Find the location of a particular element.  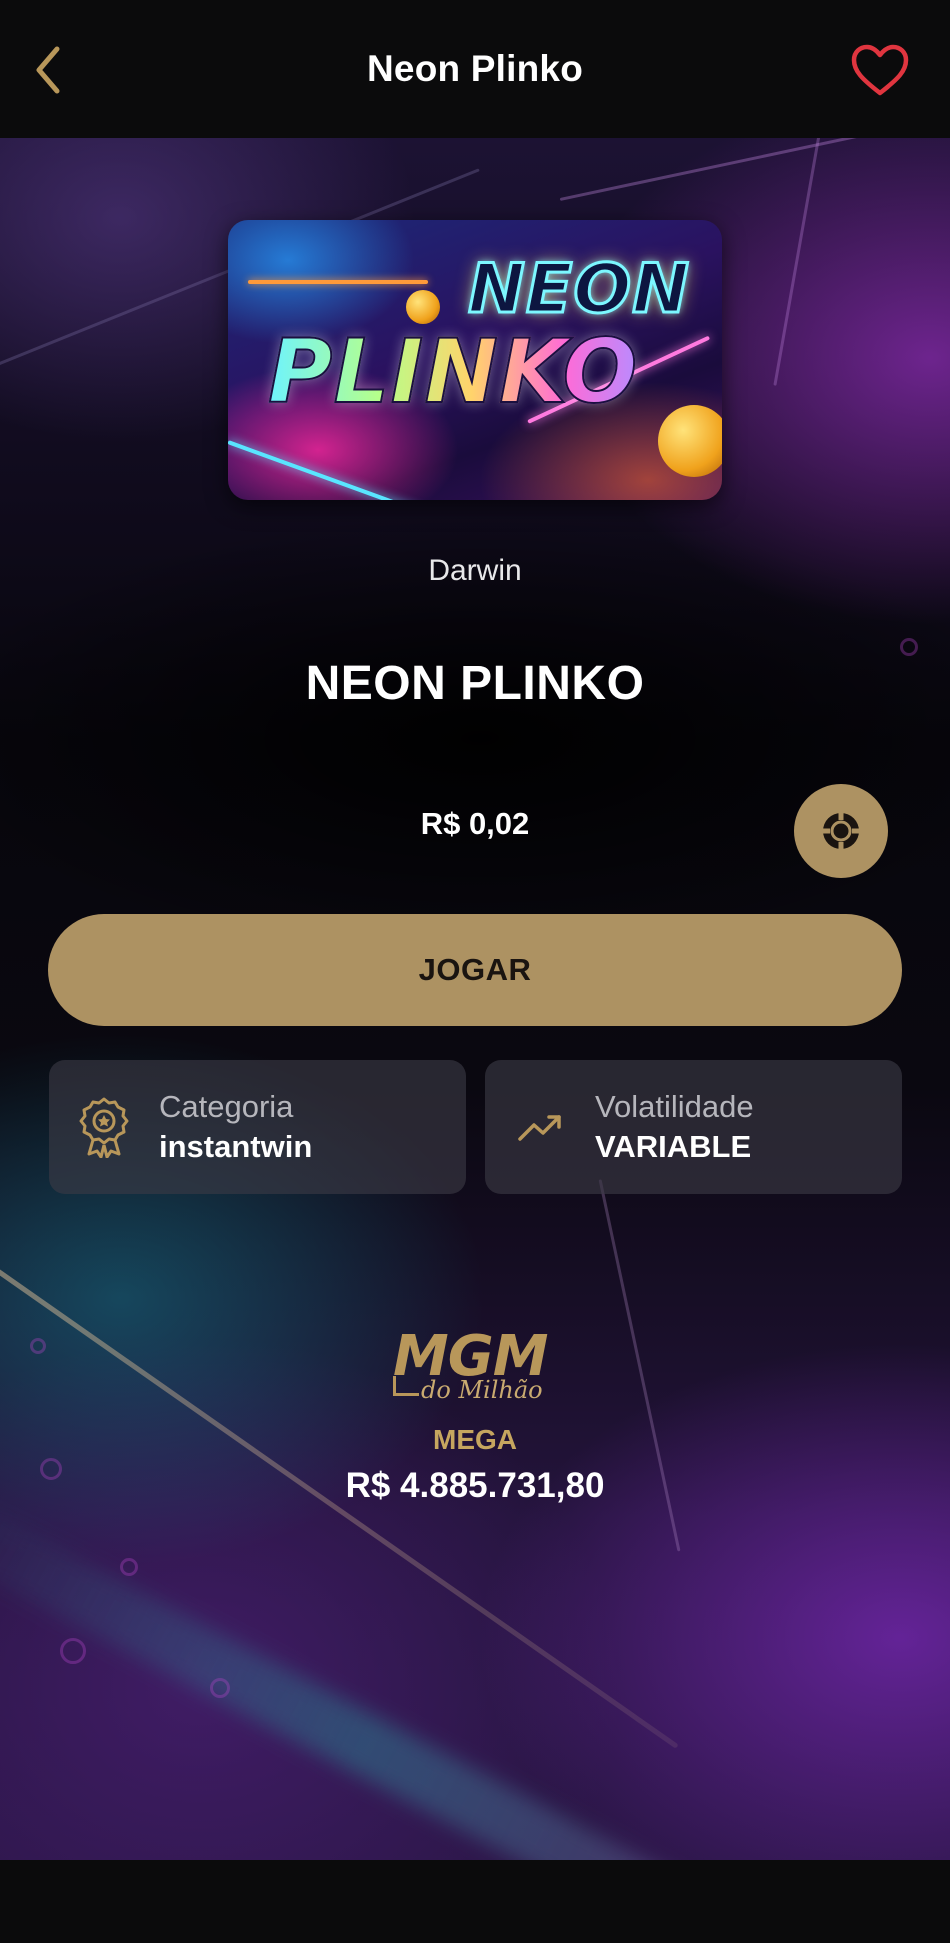

top-app-bar: Neon Plinko is located at coordinates (475, 69).